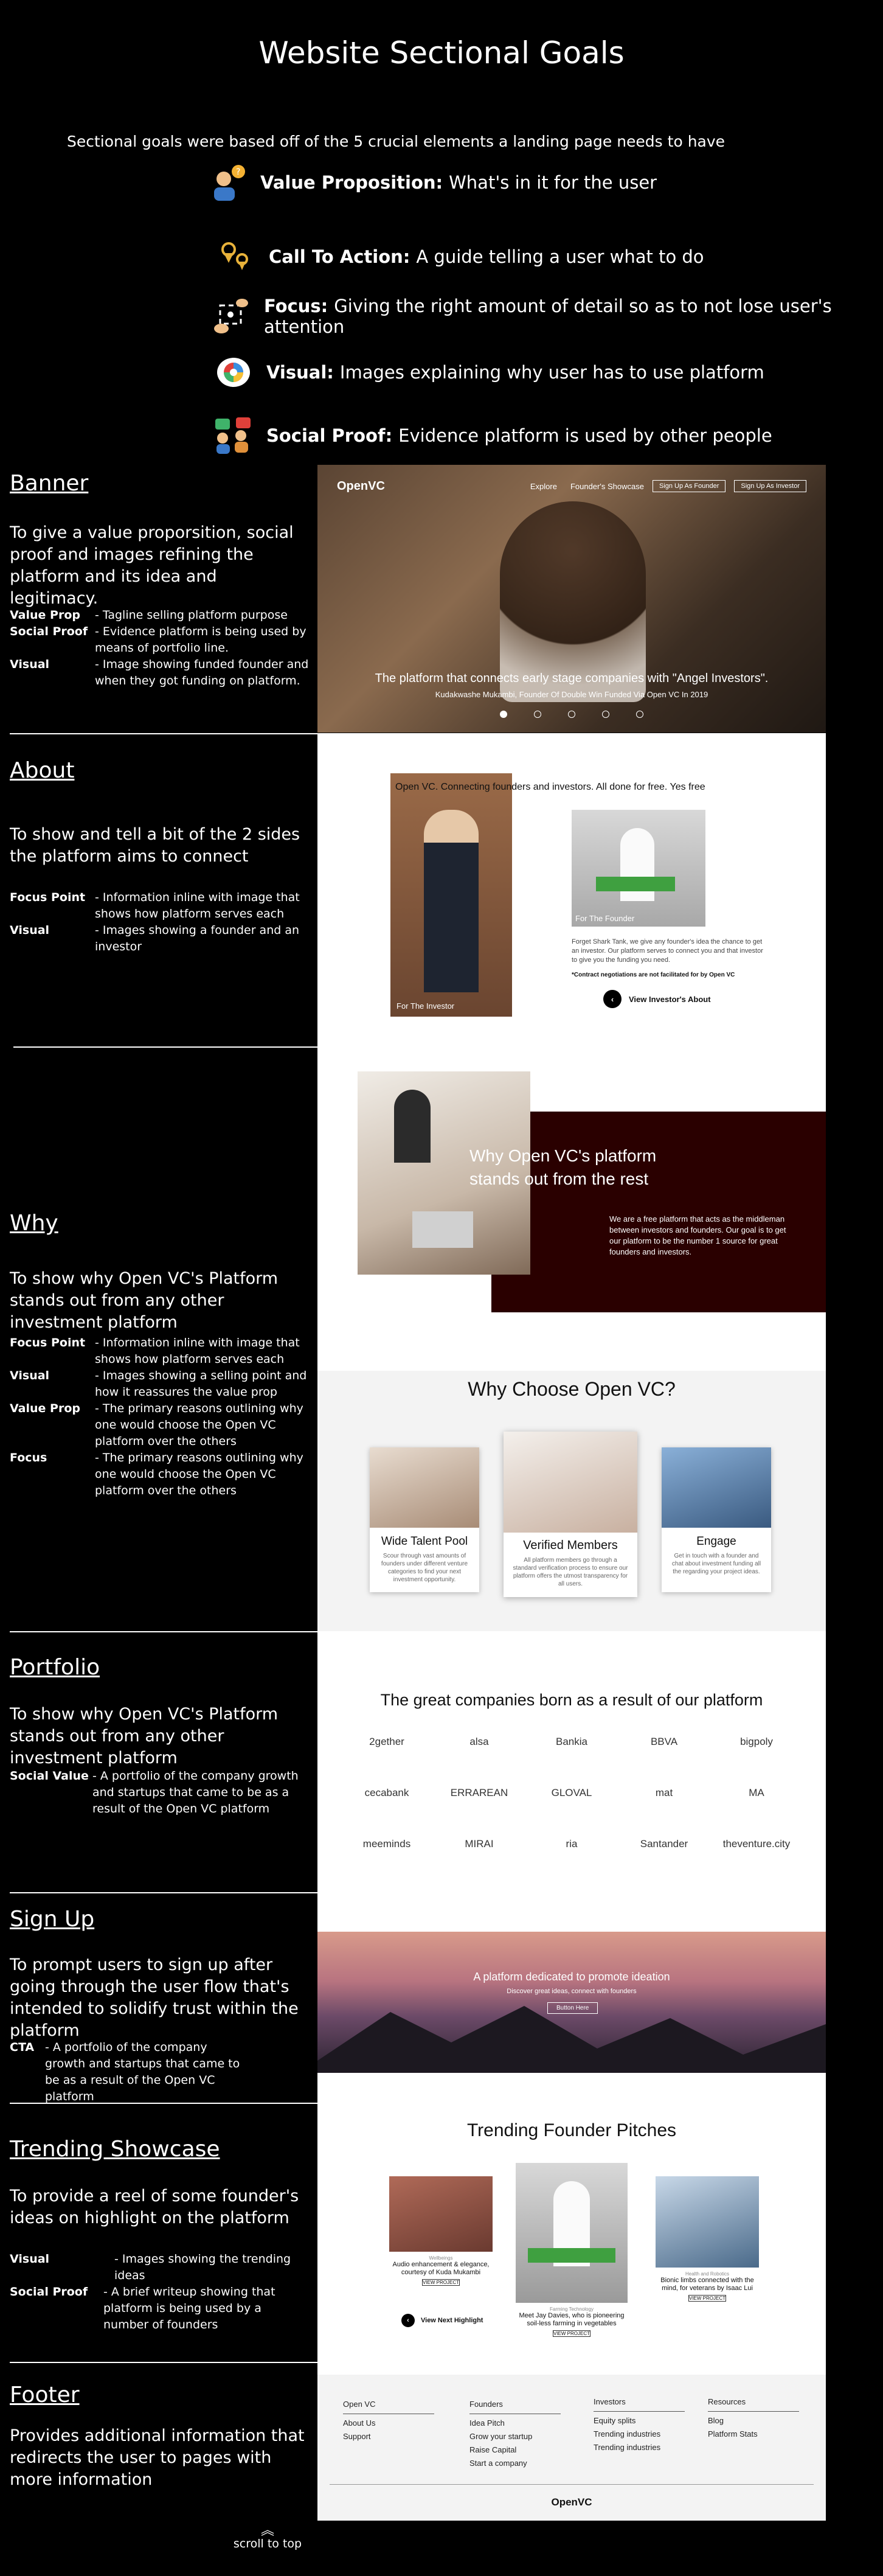 The height and width of the screenshot is (2576, 883). What do you see at coordinates (753, 2434) in the screenshot?
I see `footer-link: Platform Stats` at bounding box center [753, 2434].